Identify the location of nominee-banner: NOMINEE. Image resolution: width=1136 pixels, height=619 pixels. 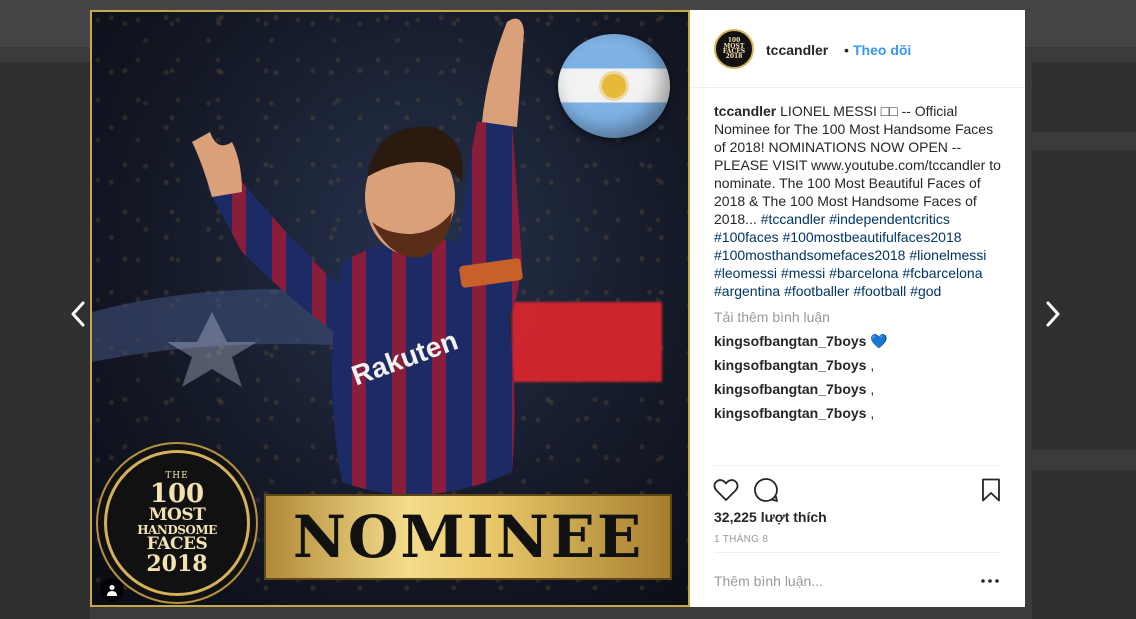
(468, 537).